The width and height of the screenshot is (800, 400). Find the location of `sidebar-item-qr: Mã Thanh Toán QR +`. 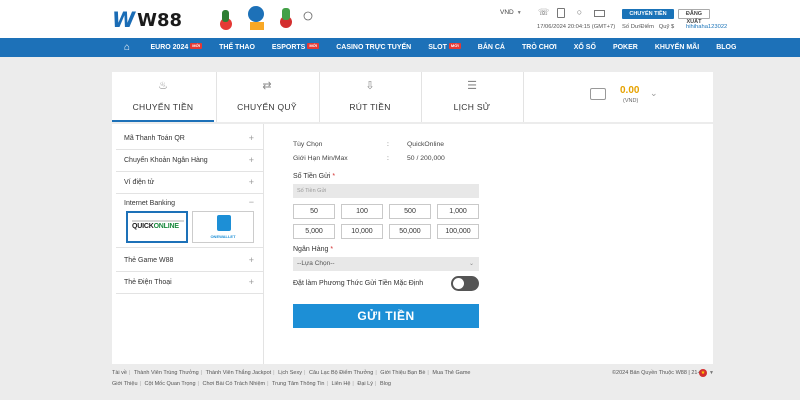

sidebar-item-qr: Mã Thanh Toán QR + is located at coordinates (190, 139).